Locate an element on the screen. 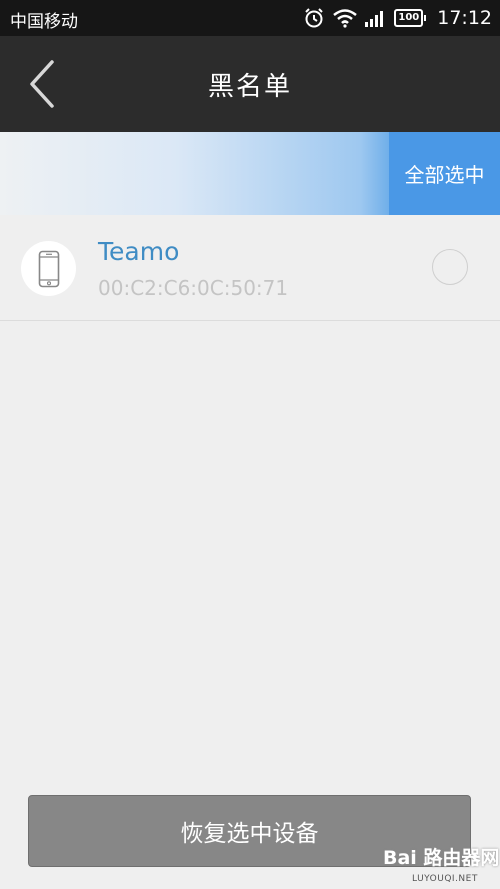  device-name: Teamo is located at coordinates (139, 251).